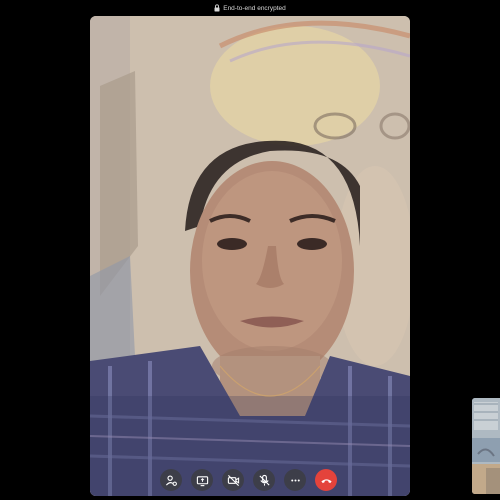 This screenshot has width=500, height=500. What do you see at coordinates (248, 480) in the screenshot?
I see `call-controls` at bounding box center [248, 480].